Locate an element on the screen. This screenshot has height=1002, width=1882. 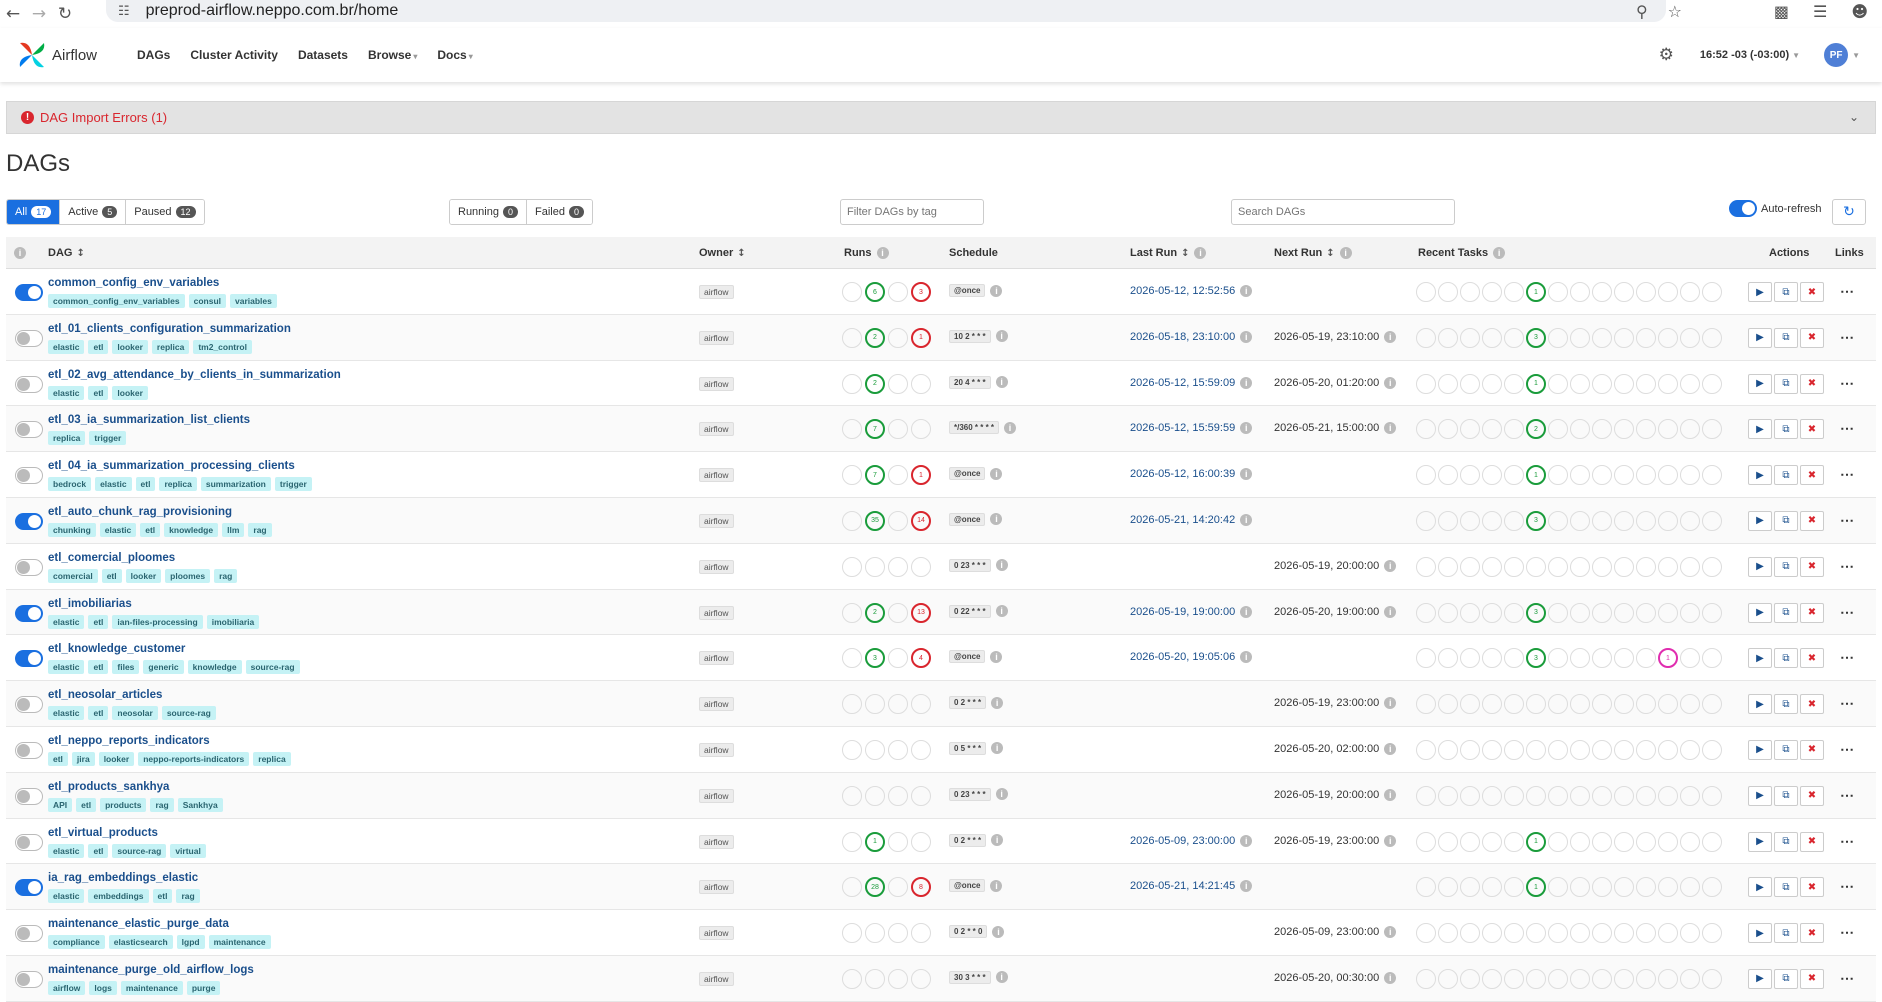
tag-badge: API is located at coordinates (60, 804).